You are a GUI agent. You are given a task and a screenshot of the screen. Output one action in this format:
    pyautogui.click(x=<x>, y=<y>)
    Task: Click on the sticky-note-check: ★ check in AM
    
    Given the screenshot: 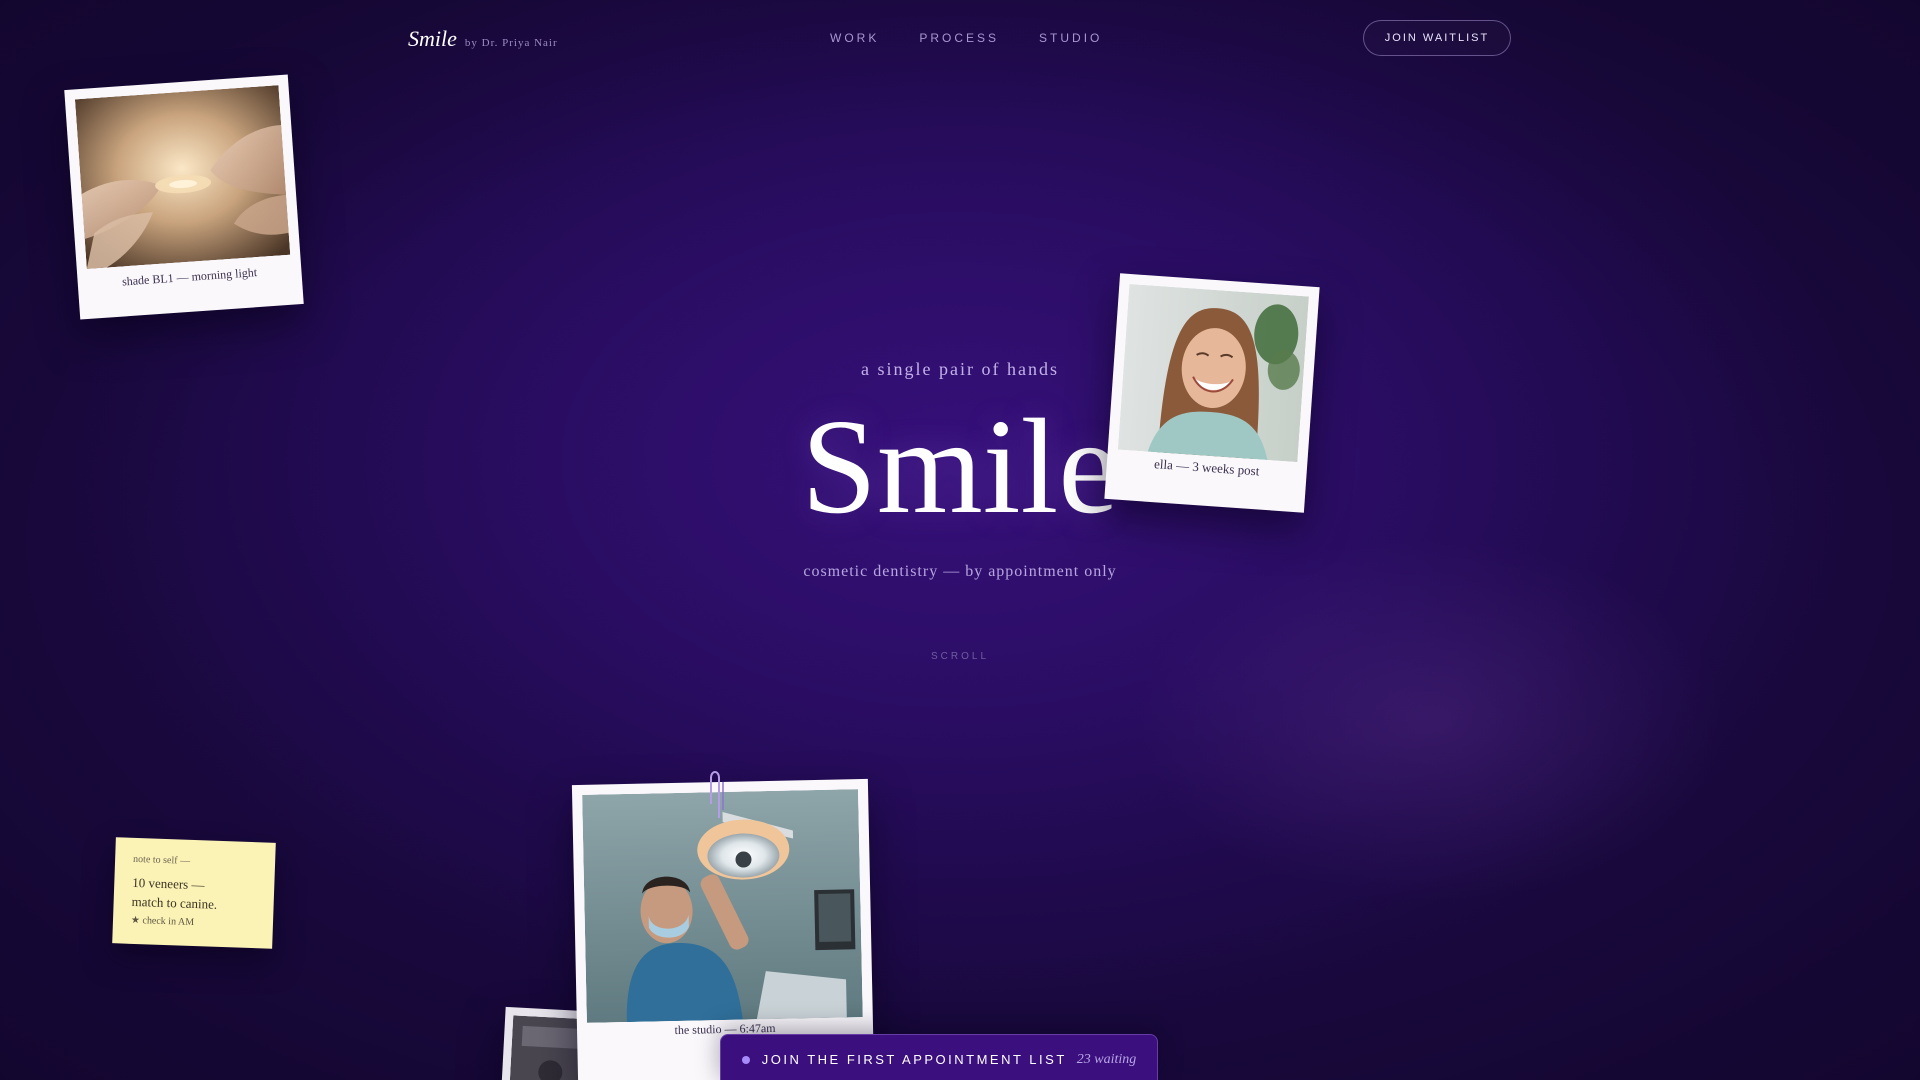 What is the action you would take?
    pyautogui.click(x=162, y=921)
    